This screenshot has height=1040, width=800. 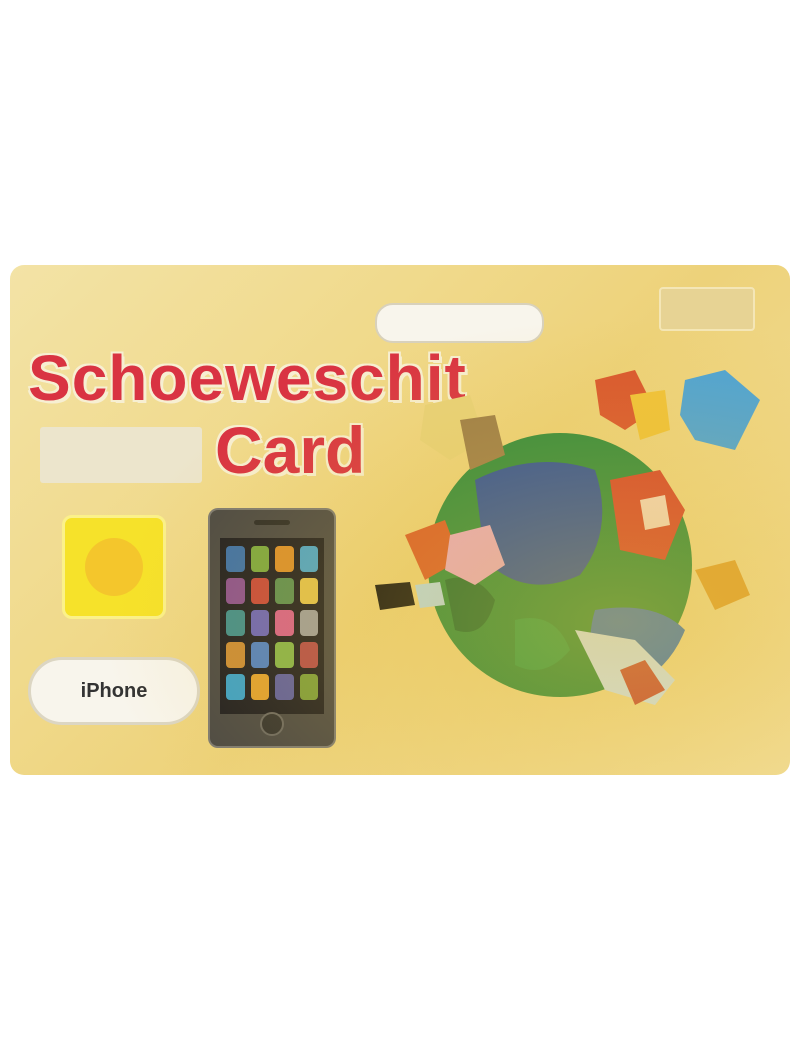 What do you see at coordinates (290, 450) in the screenshot?
I see `card-title-card: Card` at bounding box center [290, 450].